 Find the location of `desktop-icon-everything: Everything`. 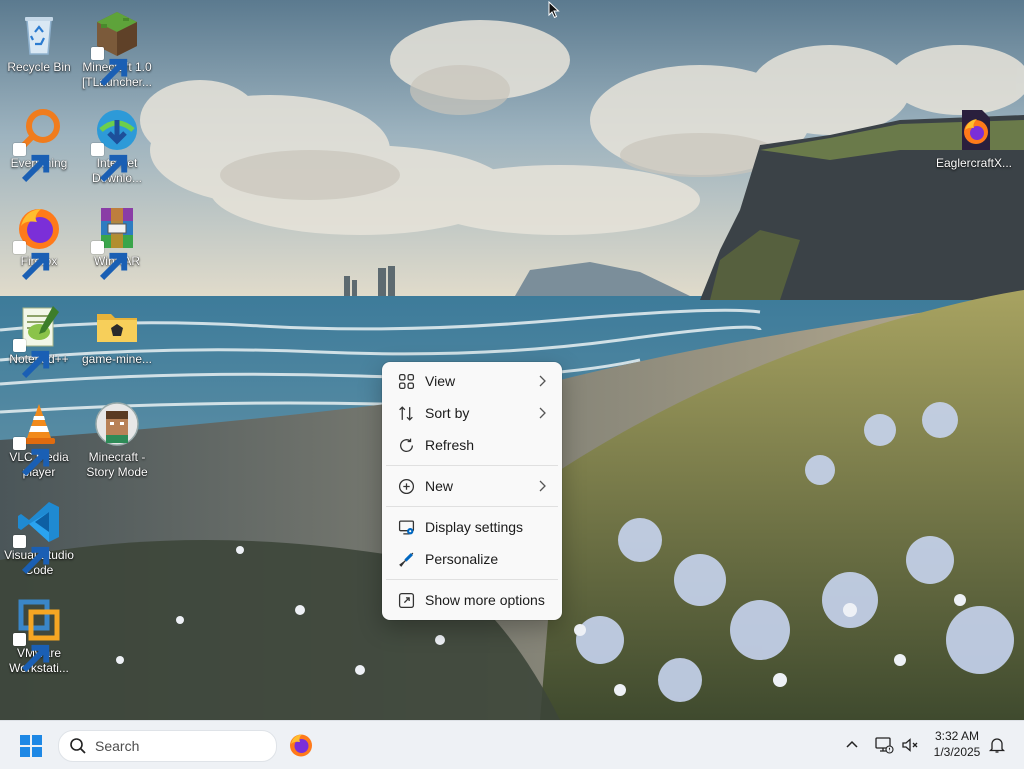

desktop-icon-everything: Everything is located at coordinates (39, 140).